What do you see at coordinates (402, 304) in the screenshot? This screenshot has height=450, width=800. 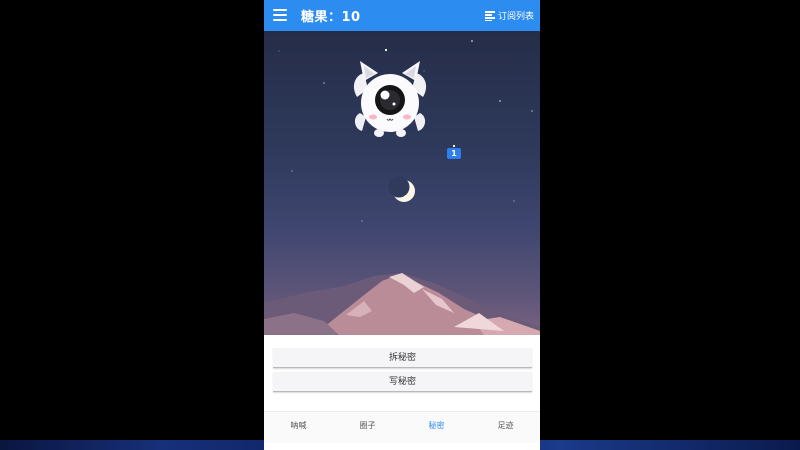 I see `mountain-range` at bounding box center [402, 304].